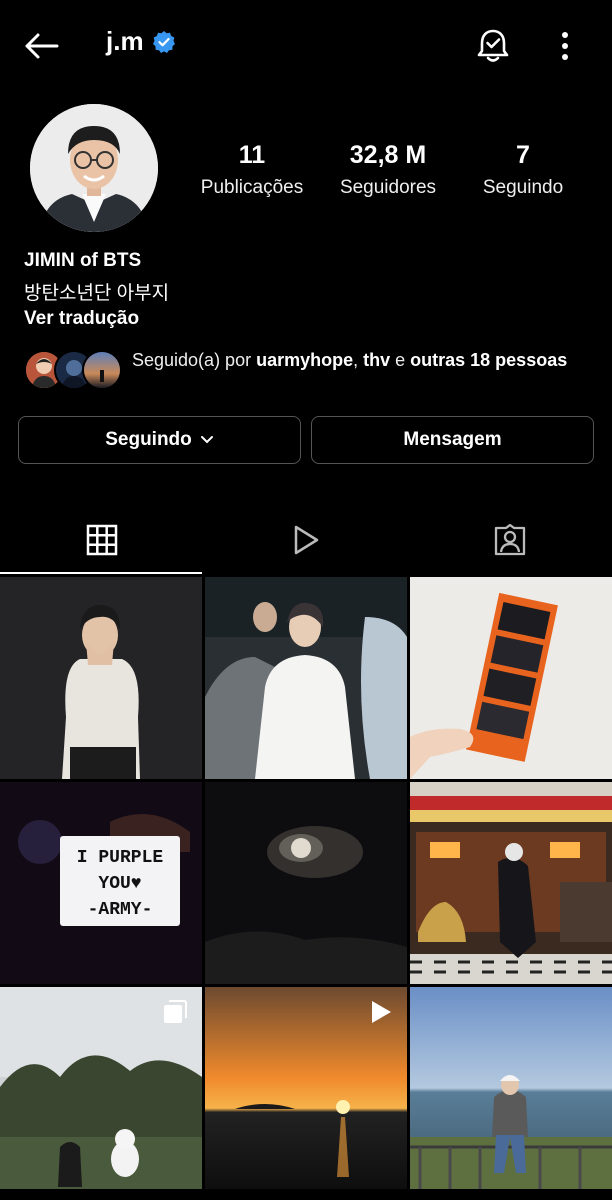 The height and width of the screenshot is (1200, 612). What do you see at coordinates (97, 293) in the screenshot?
I see `bio-text: 방탄소년단 아부지` at bounding box center [97, 293].